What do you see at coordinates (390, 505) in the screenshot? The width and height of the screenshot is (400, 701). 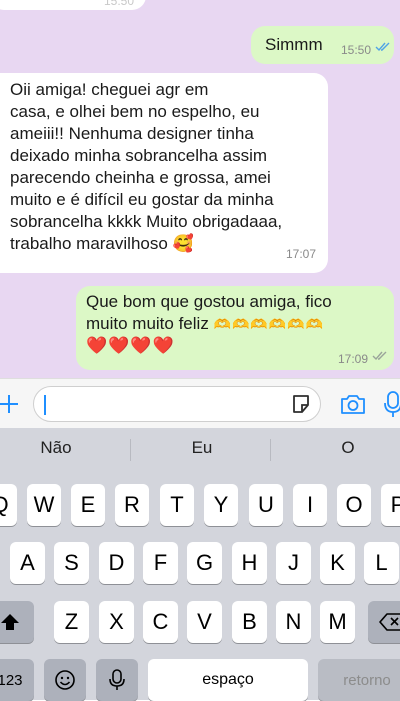 I see `key-p: P` at bounding box center [390, 505].